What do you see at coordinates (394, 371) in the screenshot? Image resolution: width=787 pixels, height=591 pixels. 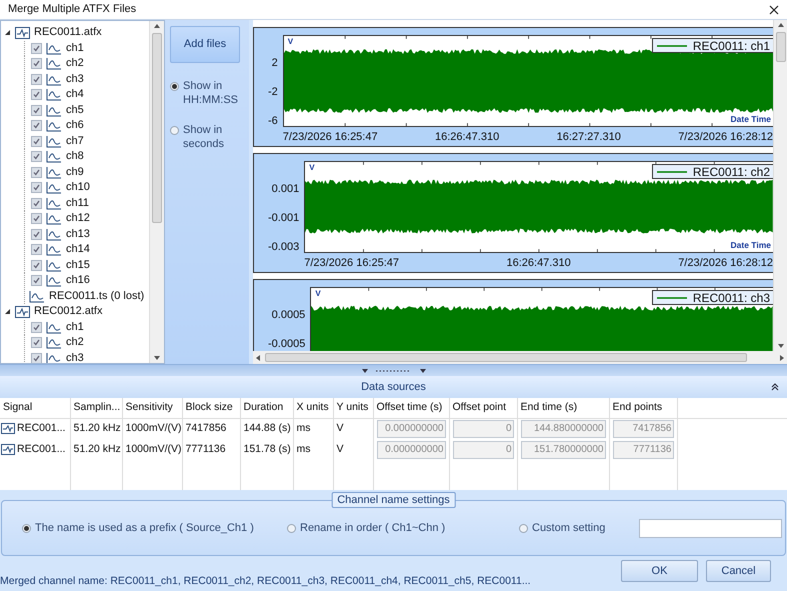 I see `splitter-handle-icon` at bounding box center [394, 371].